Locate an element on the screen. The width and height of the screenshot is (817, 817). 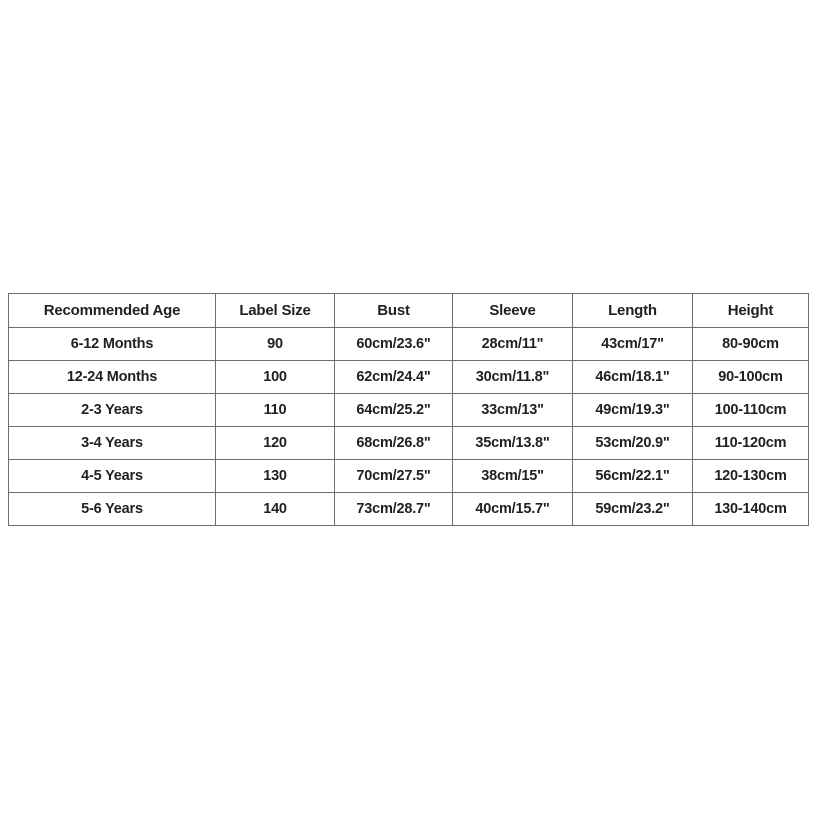
cell-label-size: 130 is located at coordinates (275, 476).